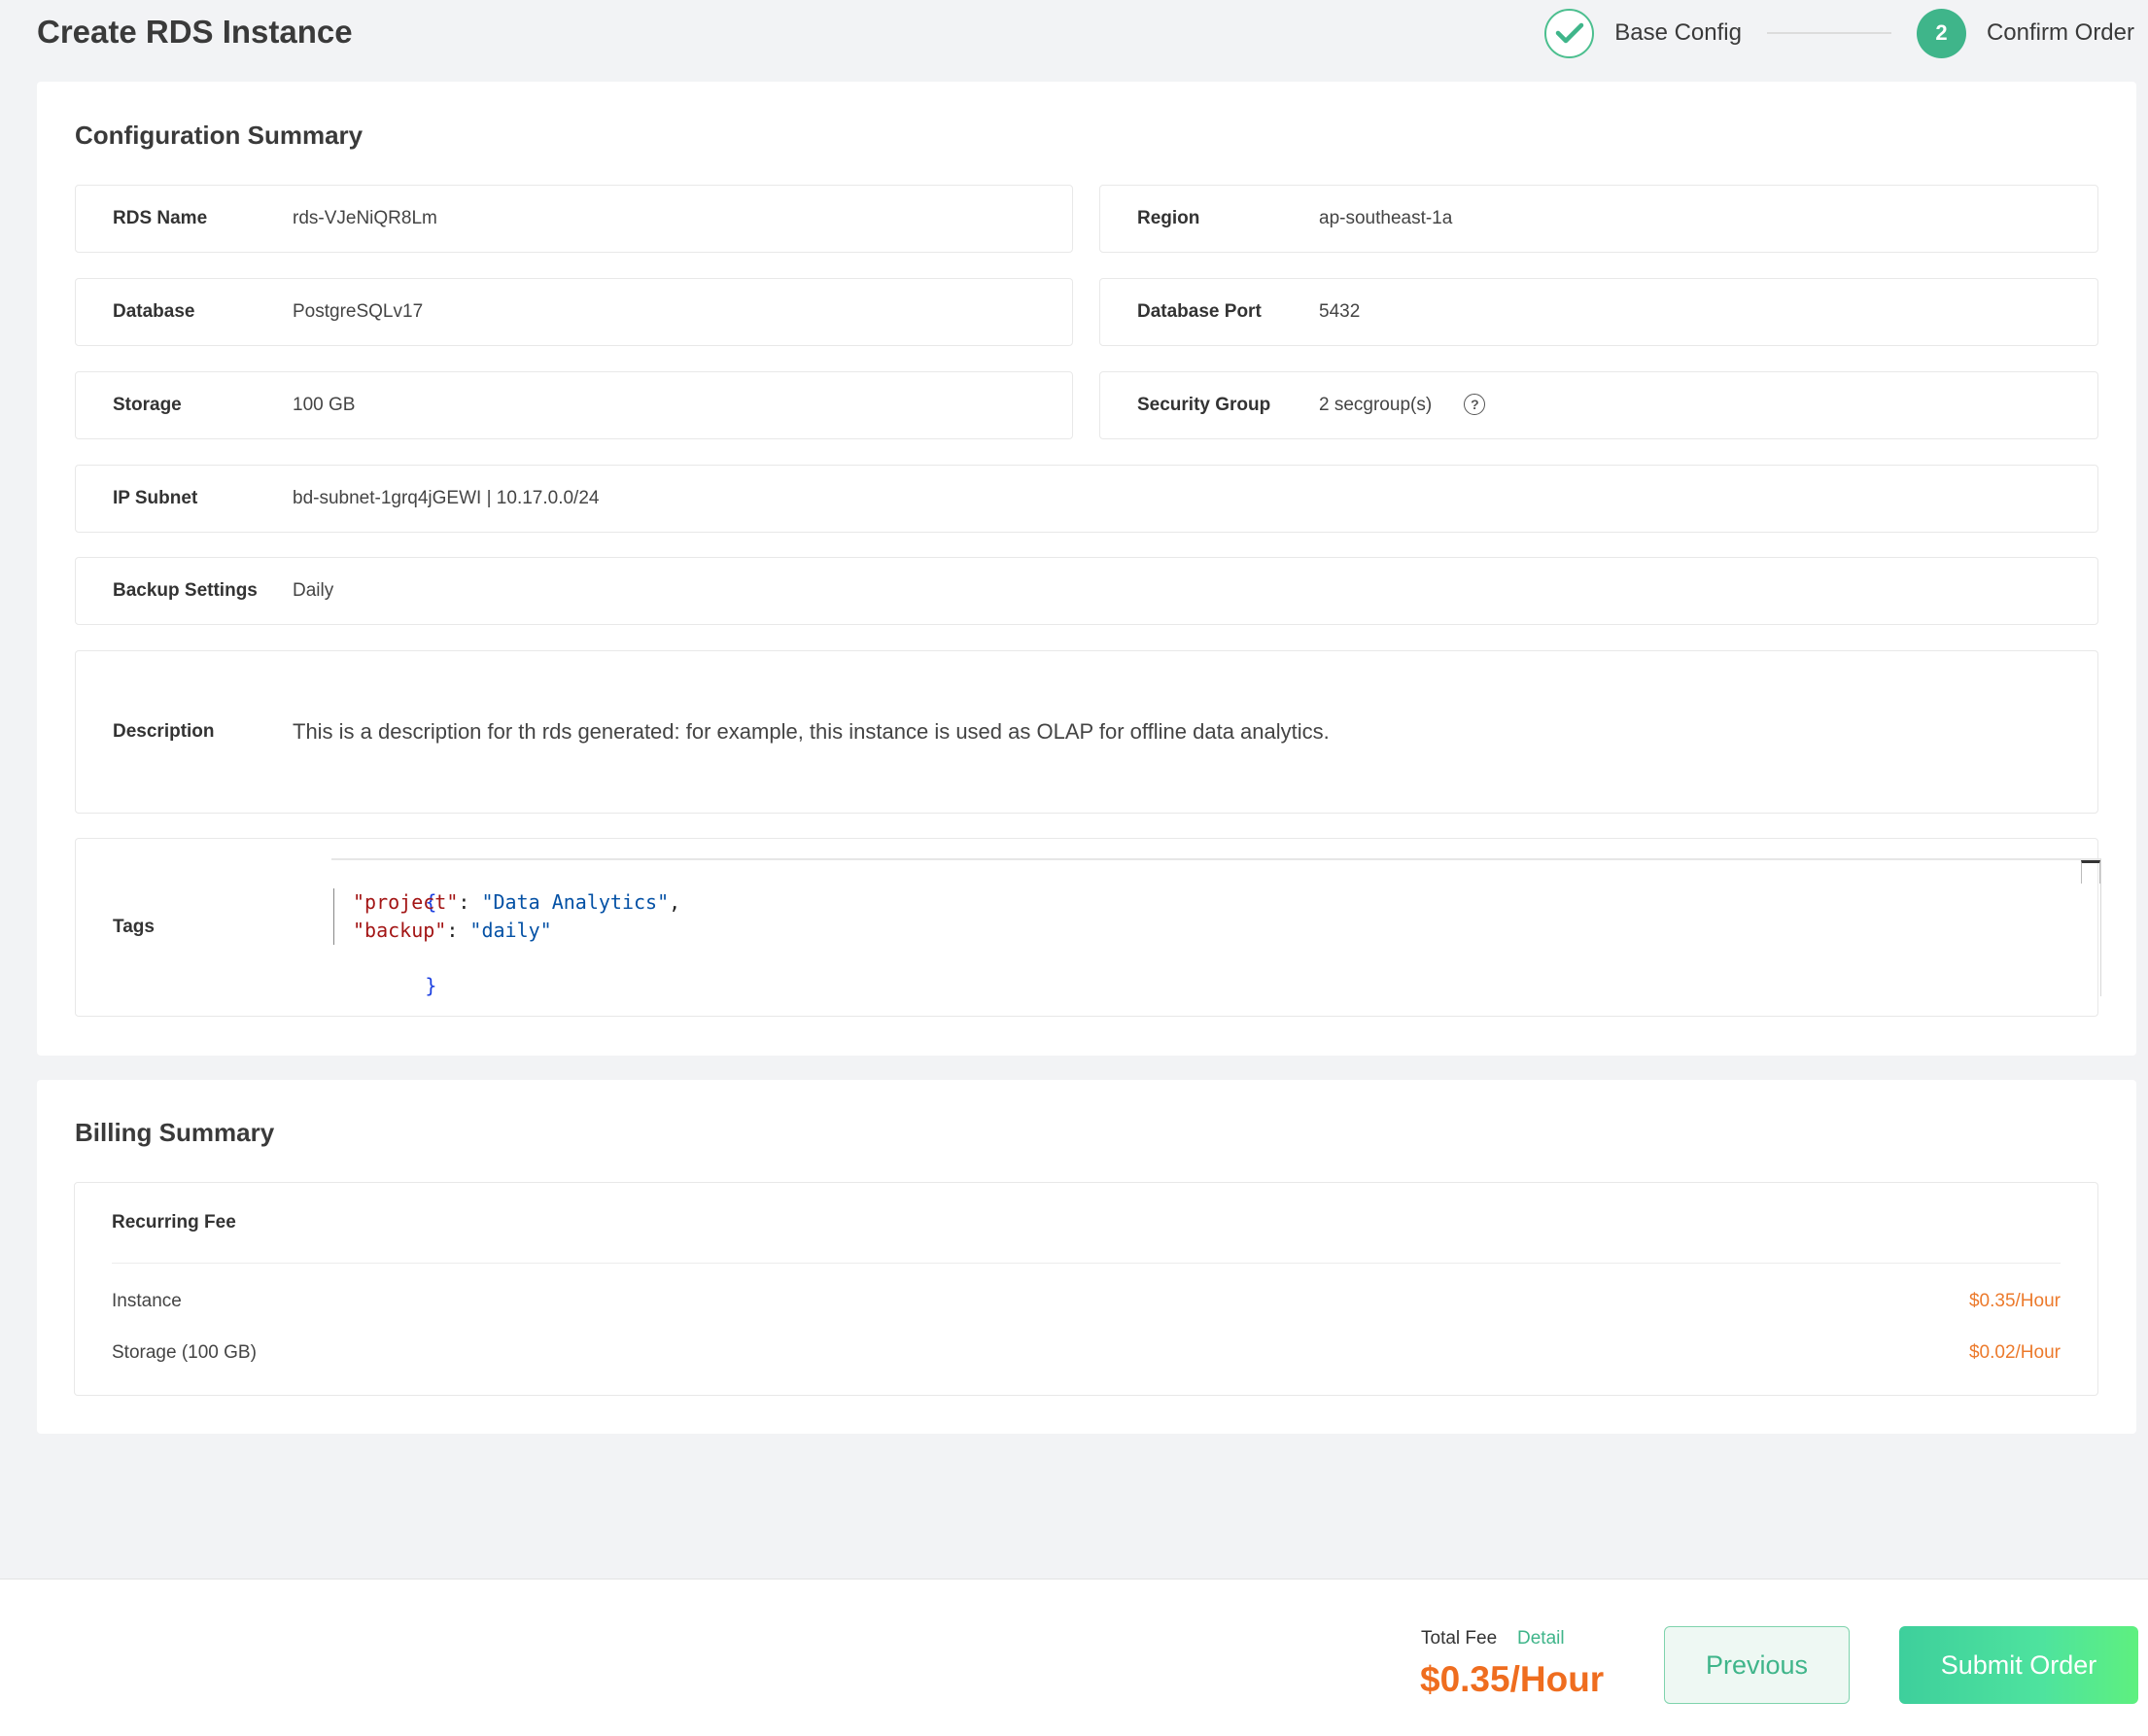  What do you see at coordinates (160, 218) in the screenshot?
I see `rds-name-label: RDS Name` at bounding box center [160, 218].